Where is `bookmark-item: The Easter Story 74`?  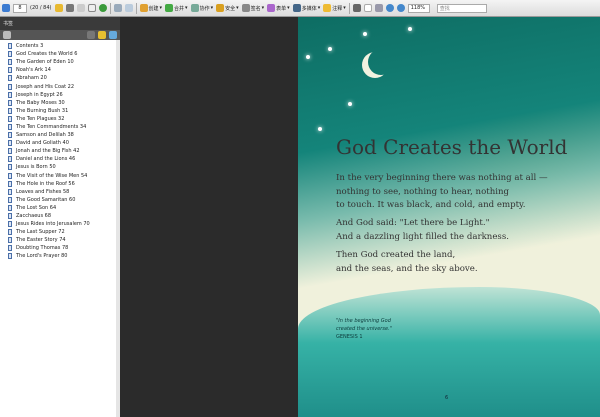 bookmark-item: The Easter Story 74 is located at coordinates (60, 240).